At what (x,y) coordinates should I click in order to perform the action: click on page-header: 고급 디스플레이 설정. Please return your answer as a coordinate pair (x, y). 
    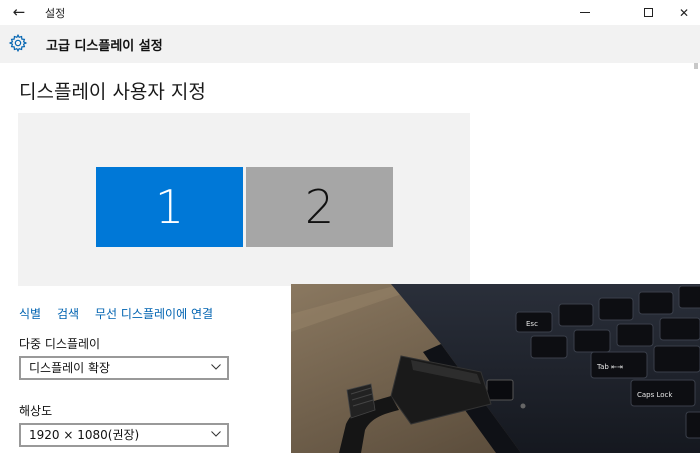
    Looking at the image, I should click on (350, 44).